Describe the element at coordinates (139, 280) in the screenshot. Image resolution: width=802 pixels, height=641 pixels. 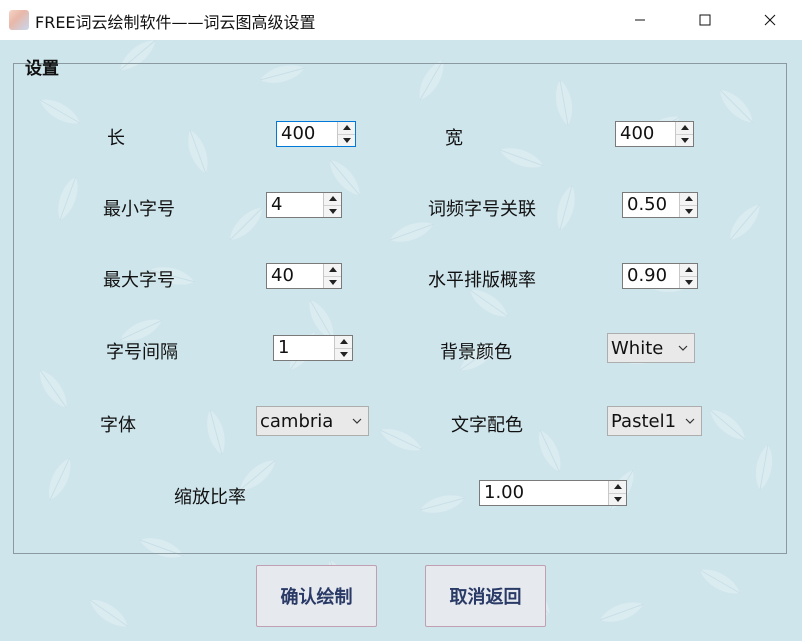
I see `max-font-label: 最大字号` at that location.